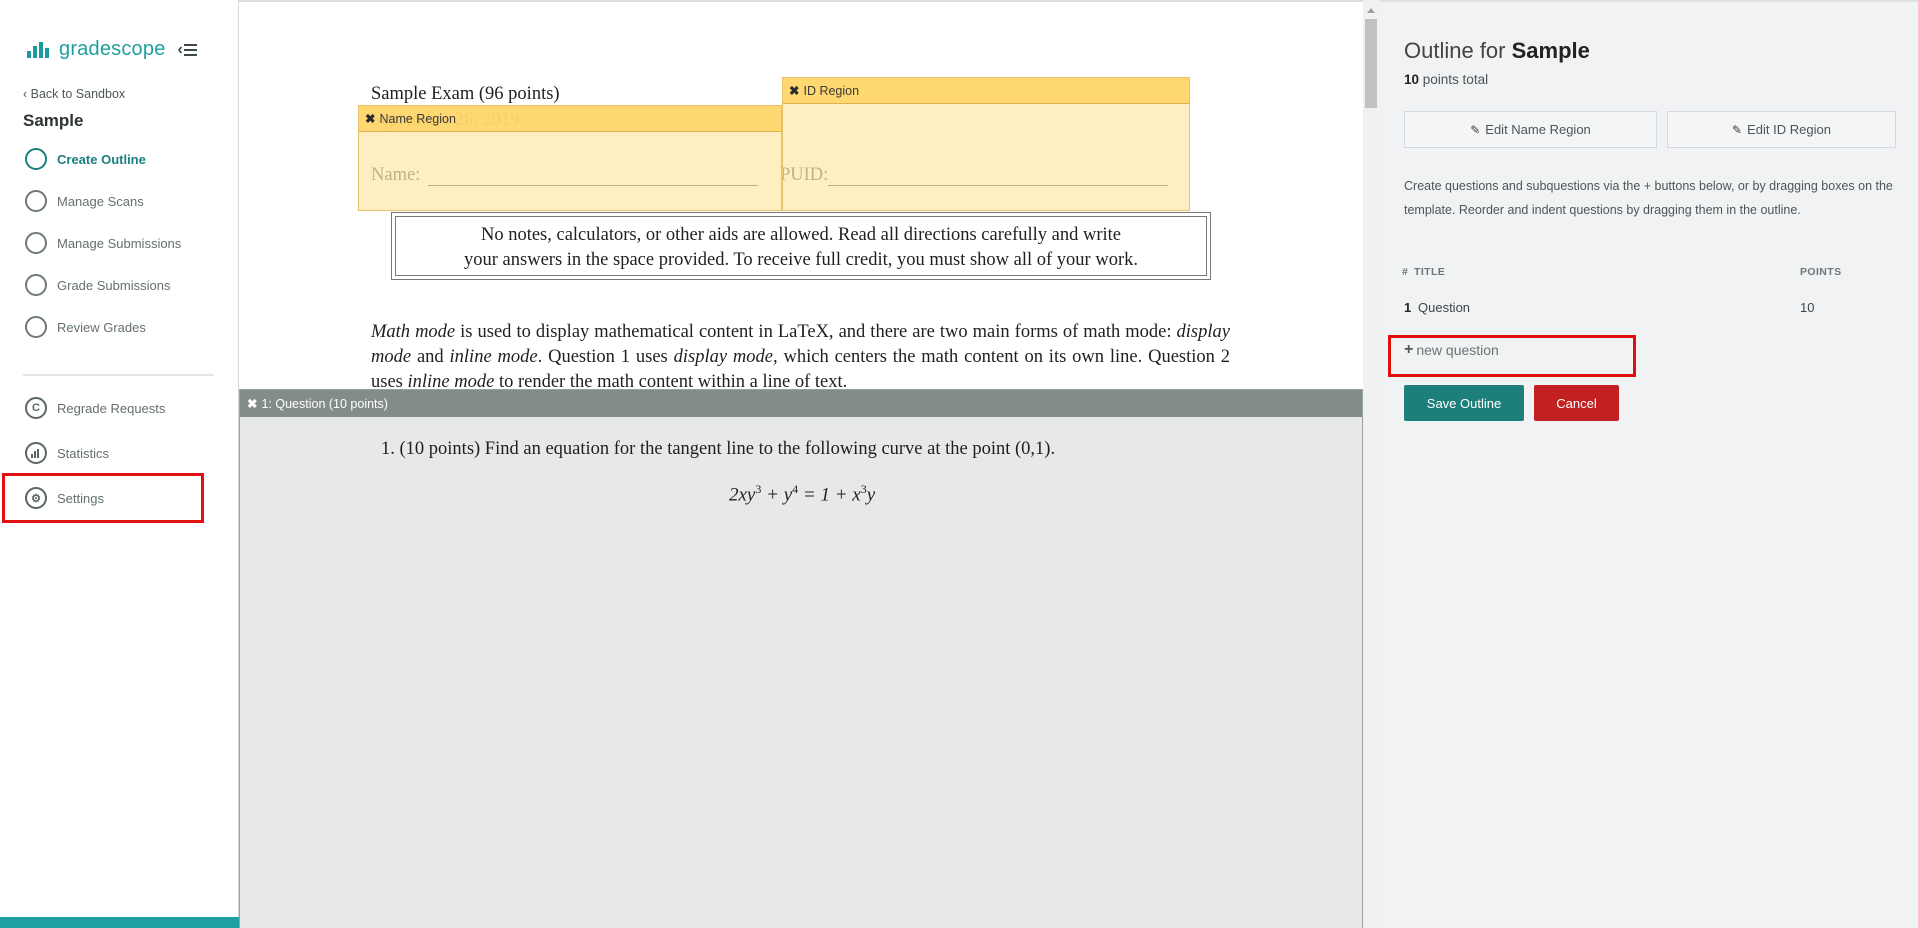 Image resolution: width=1918 pixels, height=928 pixels. What do you see at coordinates (1444, 307) in the screenshot?
I see `question-row-title: Question` at bounding box center [1444, 307].